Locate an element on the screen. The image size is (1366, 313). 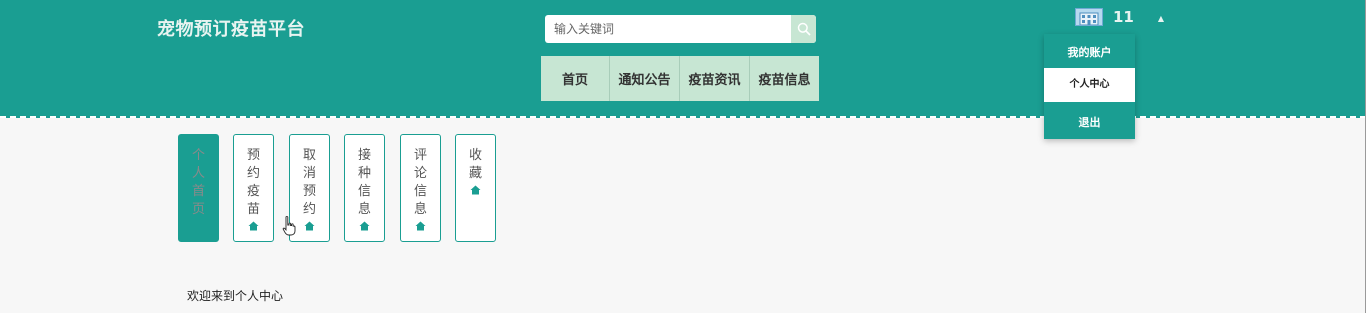
nav-item-vaccine-info: 疫苗信息 is located at coordinates (784, 78).